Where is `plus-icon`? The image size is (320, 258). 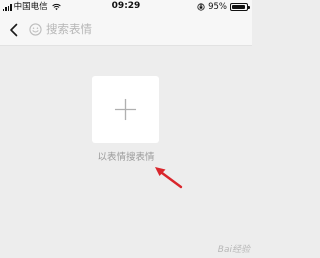
plus-icon is located at coordinates (125, 109).